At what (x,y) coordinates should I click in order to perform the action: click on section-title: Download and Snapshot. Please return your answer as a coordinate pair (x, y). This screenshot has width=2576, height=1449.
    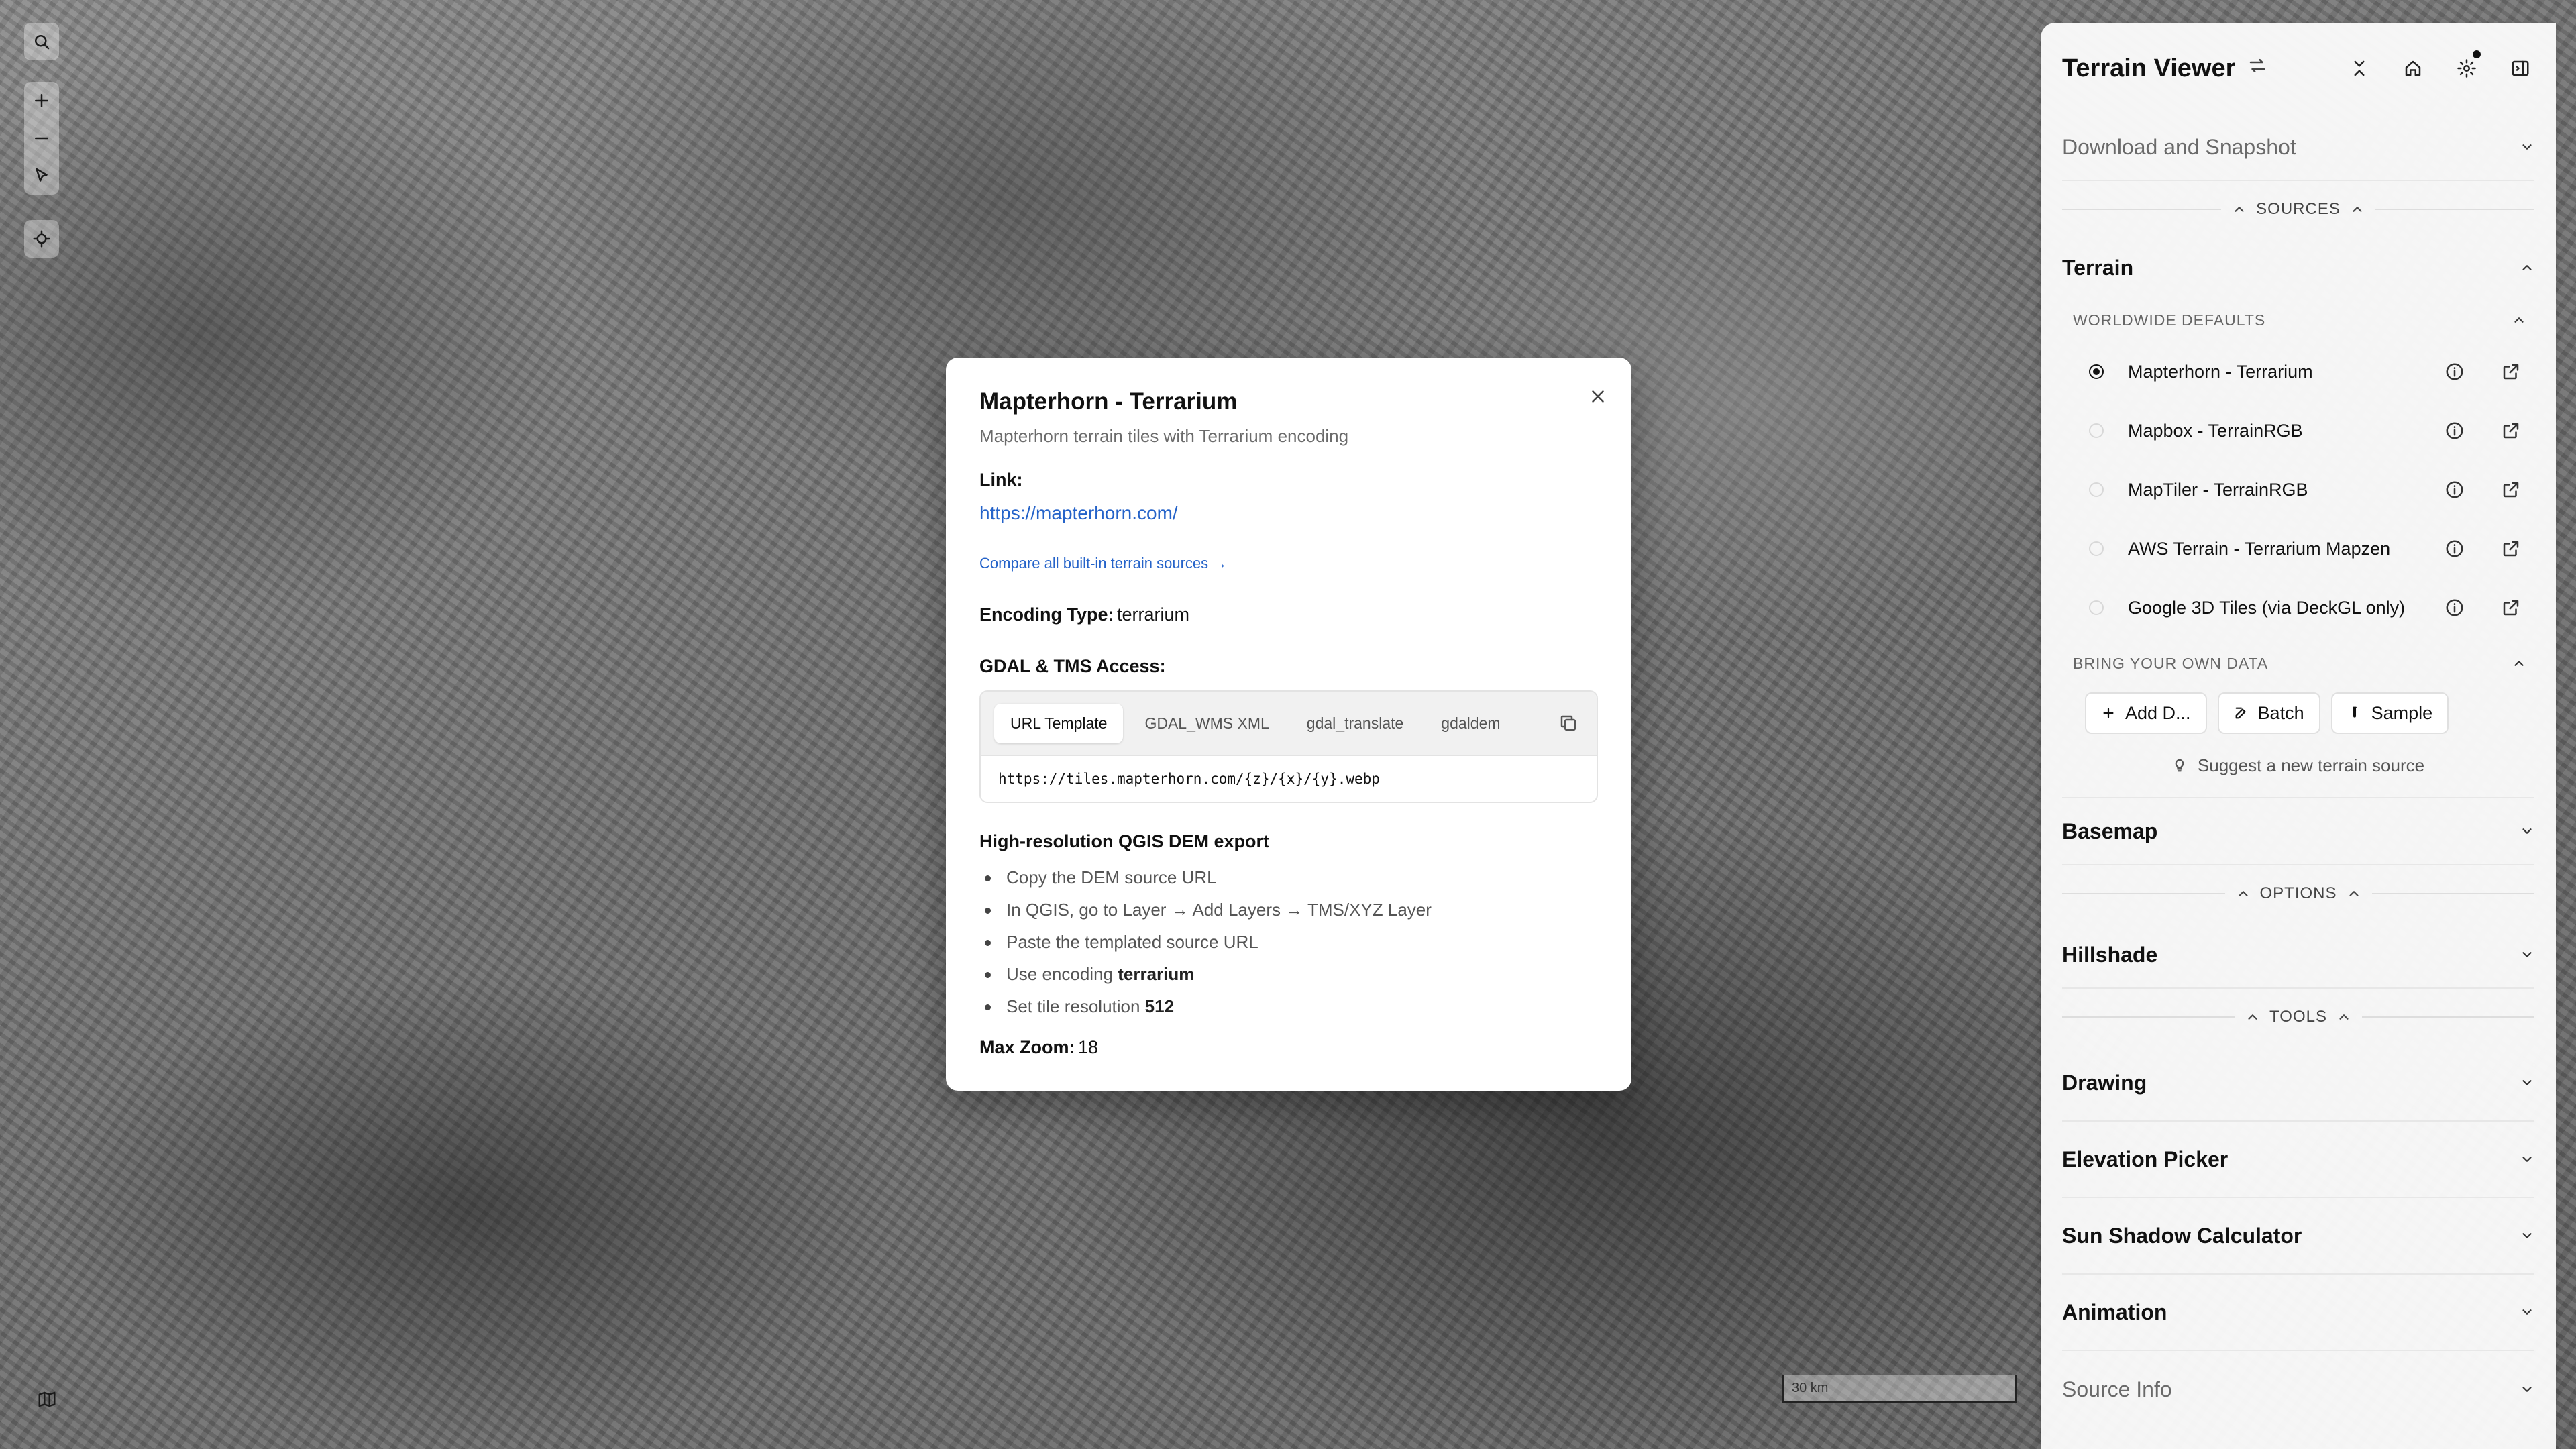
    Looking at the image, I should click on (2179, 146).